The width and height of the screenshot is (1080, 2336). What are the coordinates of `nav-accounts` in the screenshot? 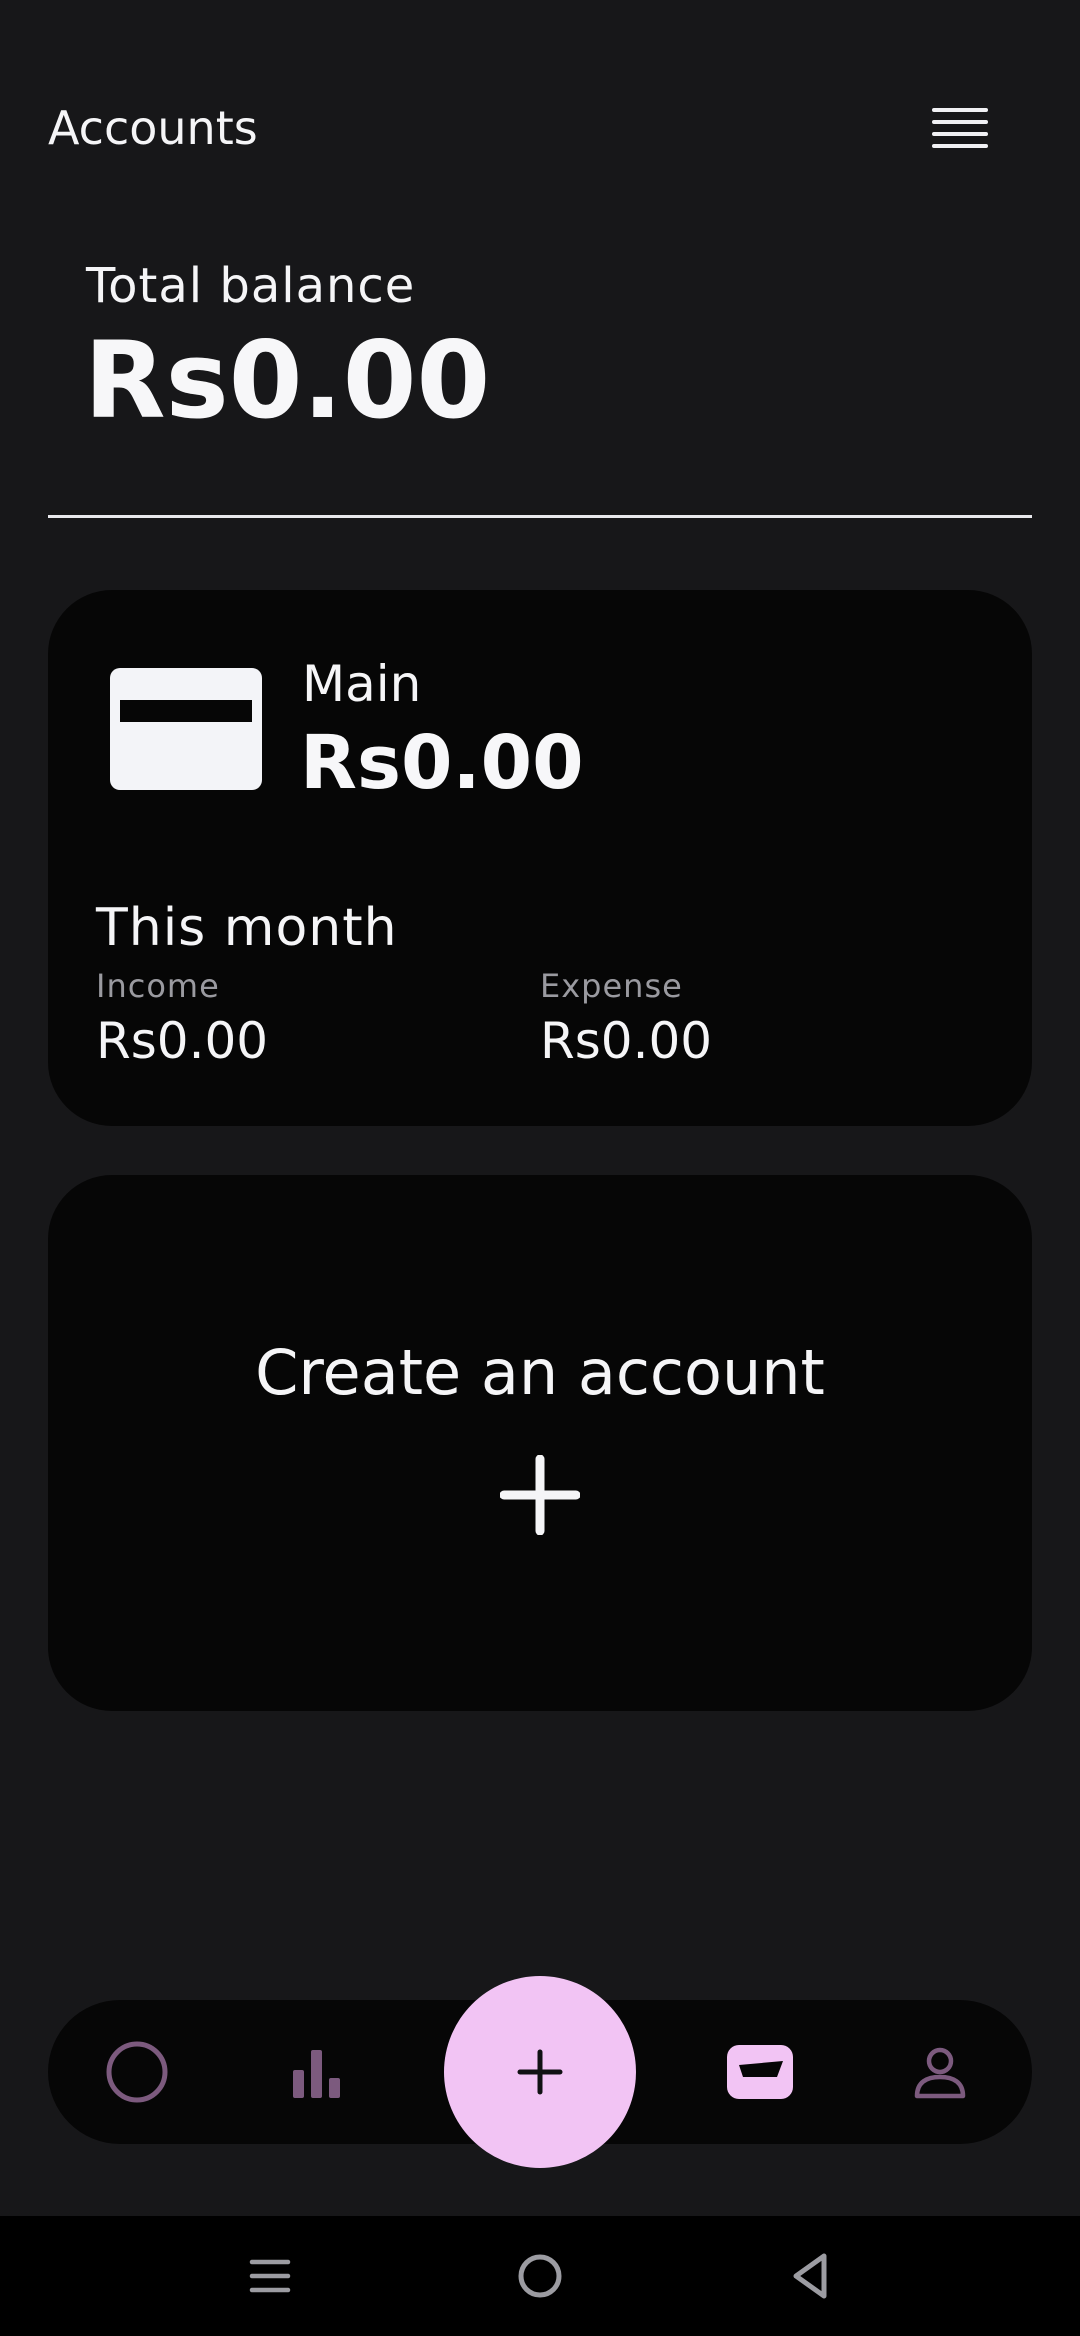 It's located at (760, 2072).